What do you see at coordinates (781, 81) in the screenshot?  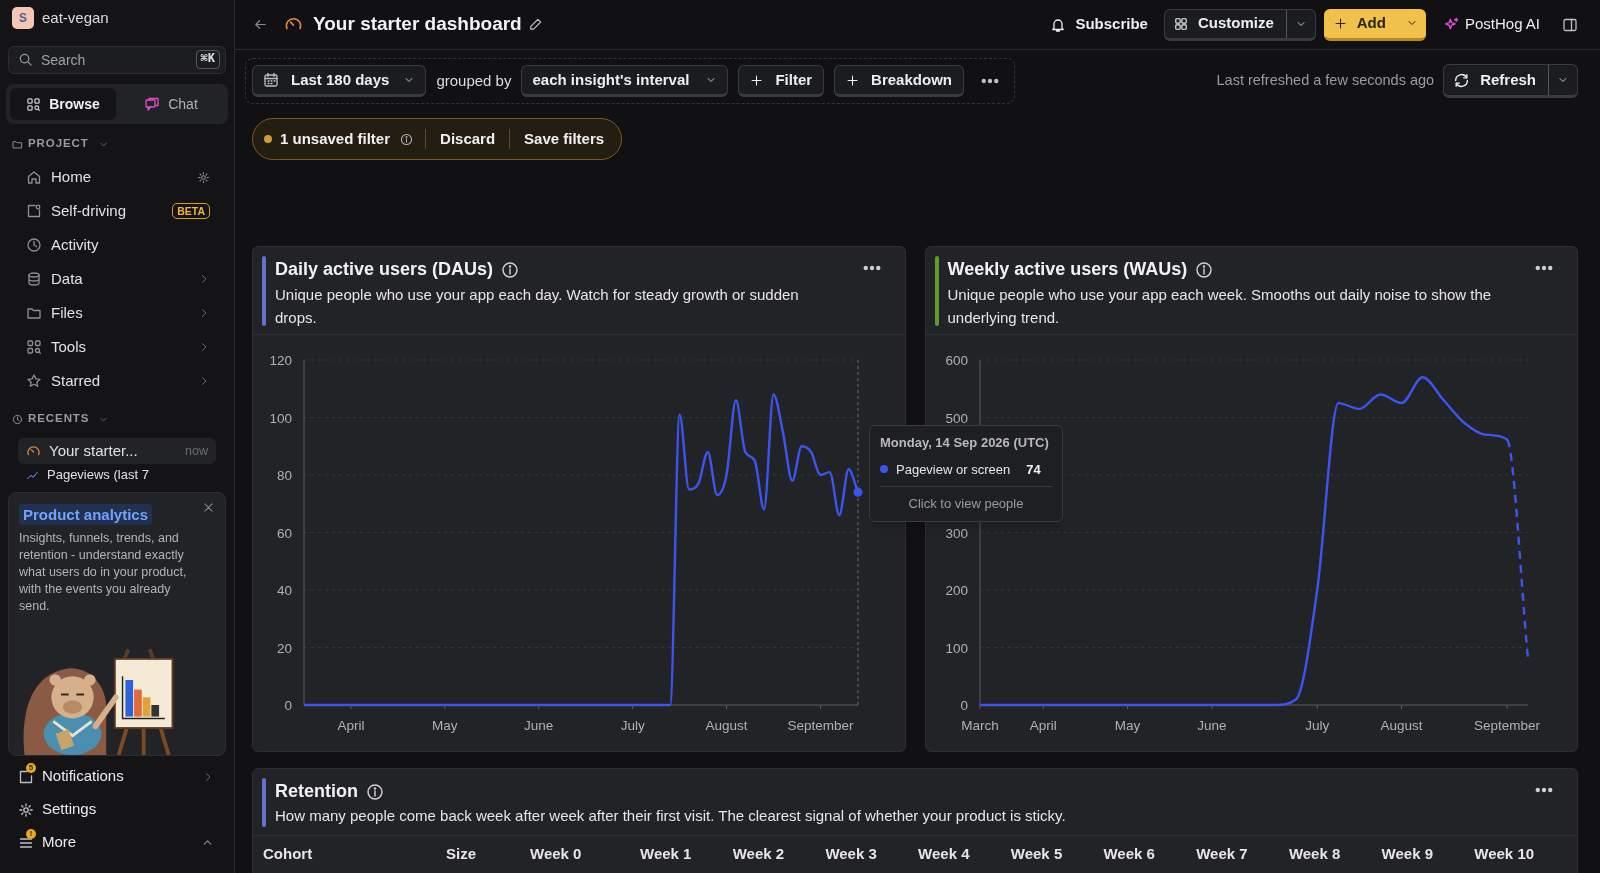 I see `filter-button: Filter` at bounding box center [781, 81].